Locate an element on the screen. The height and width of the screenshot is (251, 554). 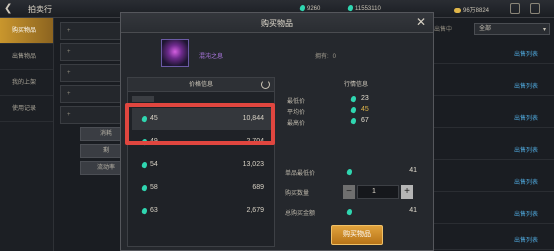
back-arrow-icon: ❮ is located at coordinates (11, 9).